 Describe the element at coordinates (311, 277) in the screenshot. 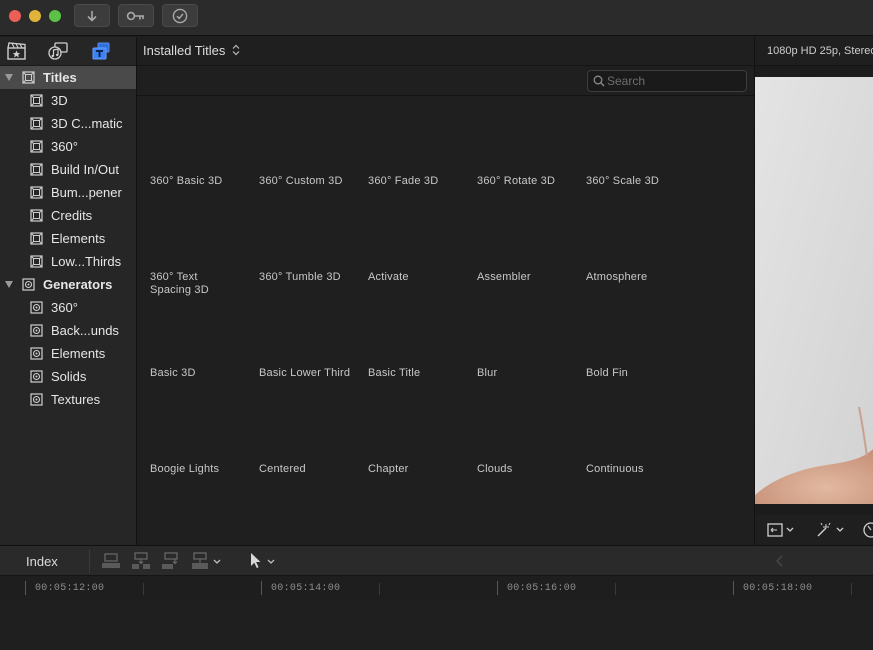

I see `title-item: 360° Tumble 3D` at that location.